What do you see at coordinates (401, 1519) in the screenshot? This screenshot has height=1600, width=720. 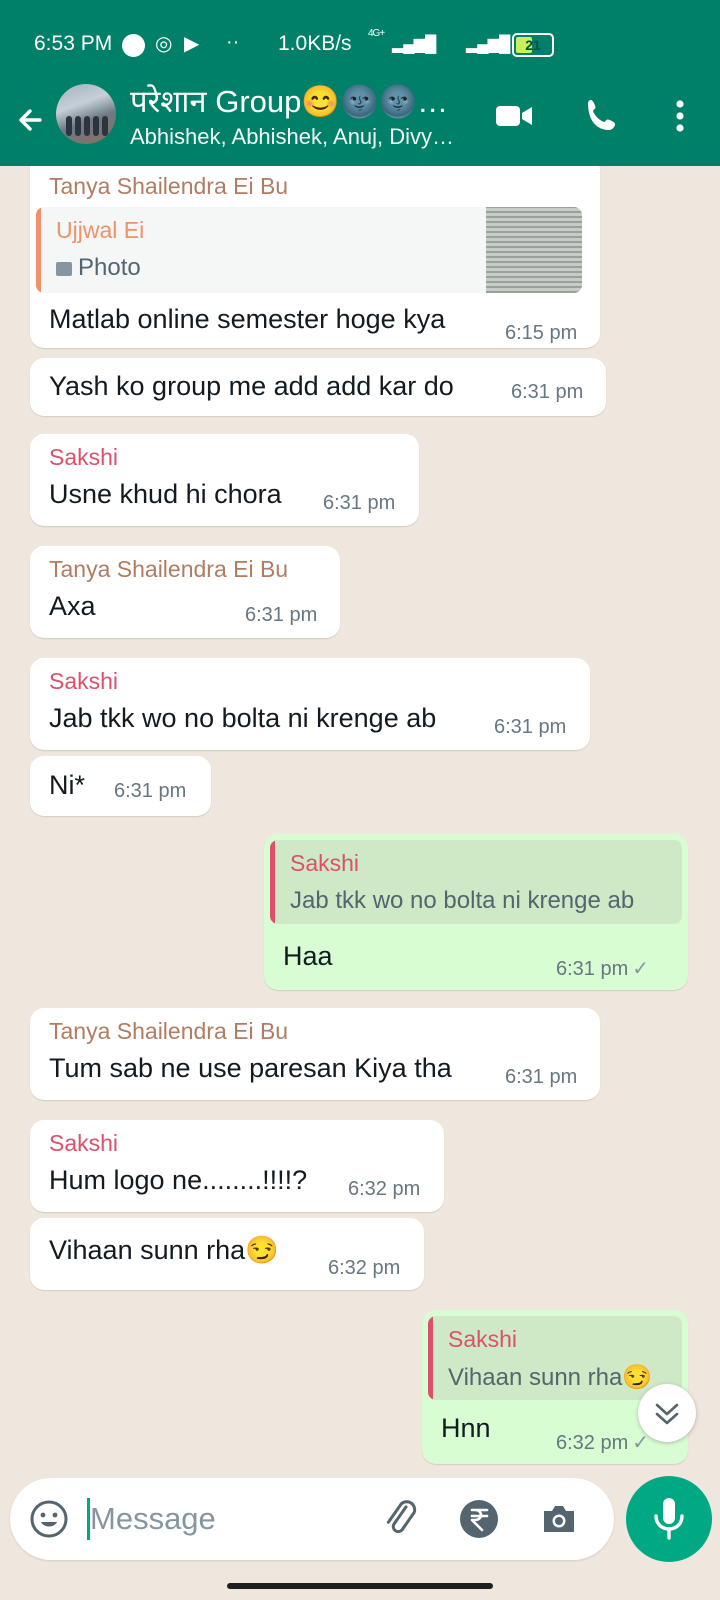 I see `attach-icon` at bounding box center [401, 1519].